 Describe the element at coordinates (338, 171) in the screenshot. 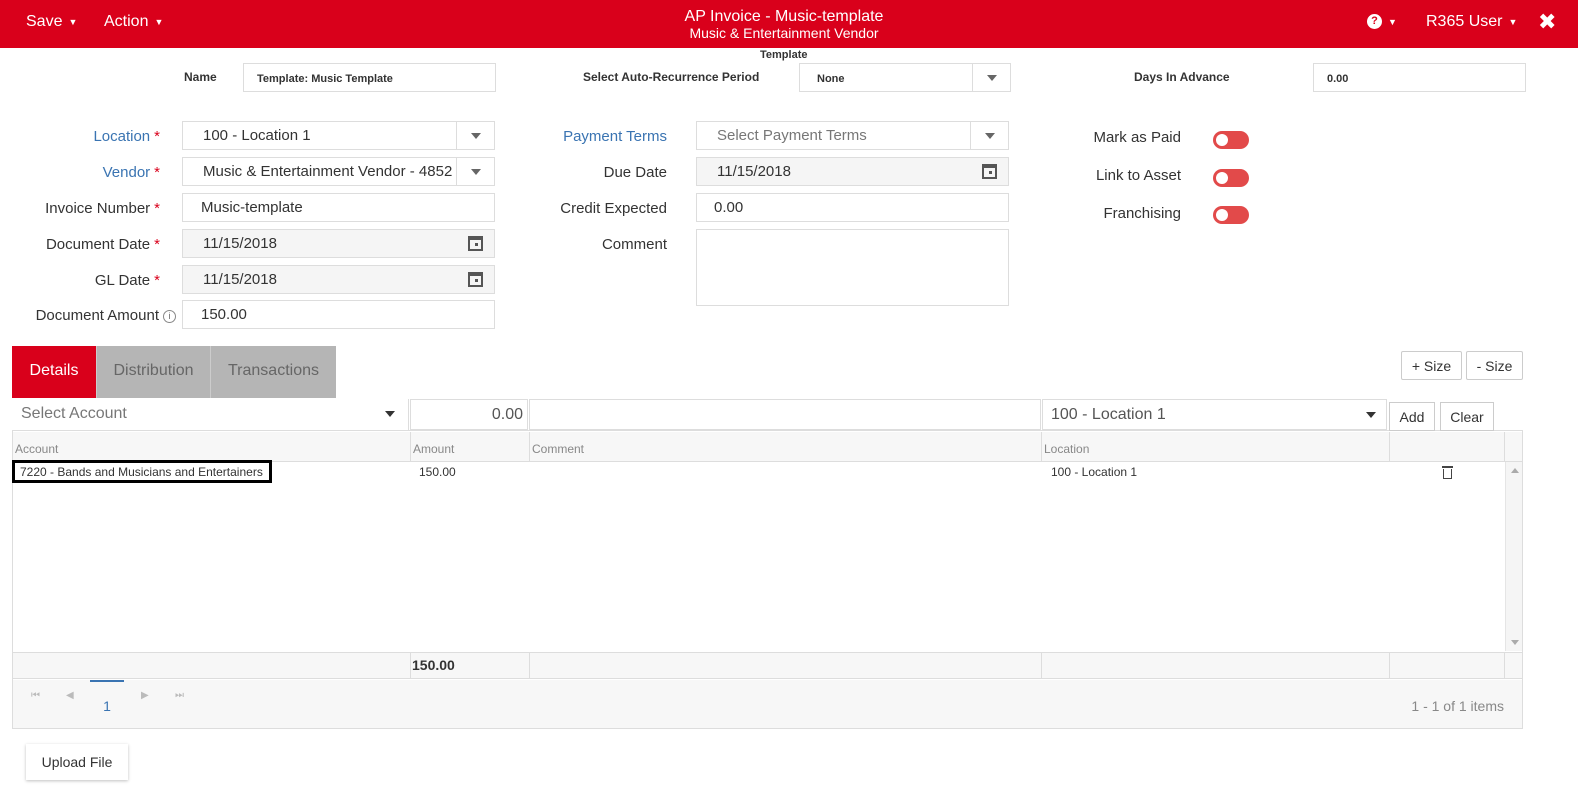

I see `vendor-select: Music & Entertainment Vendor - 4852` at that location.